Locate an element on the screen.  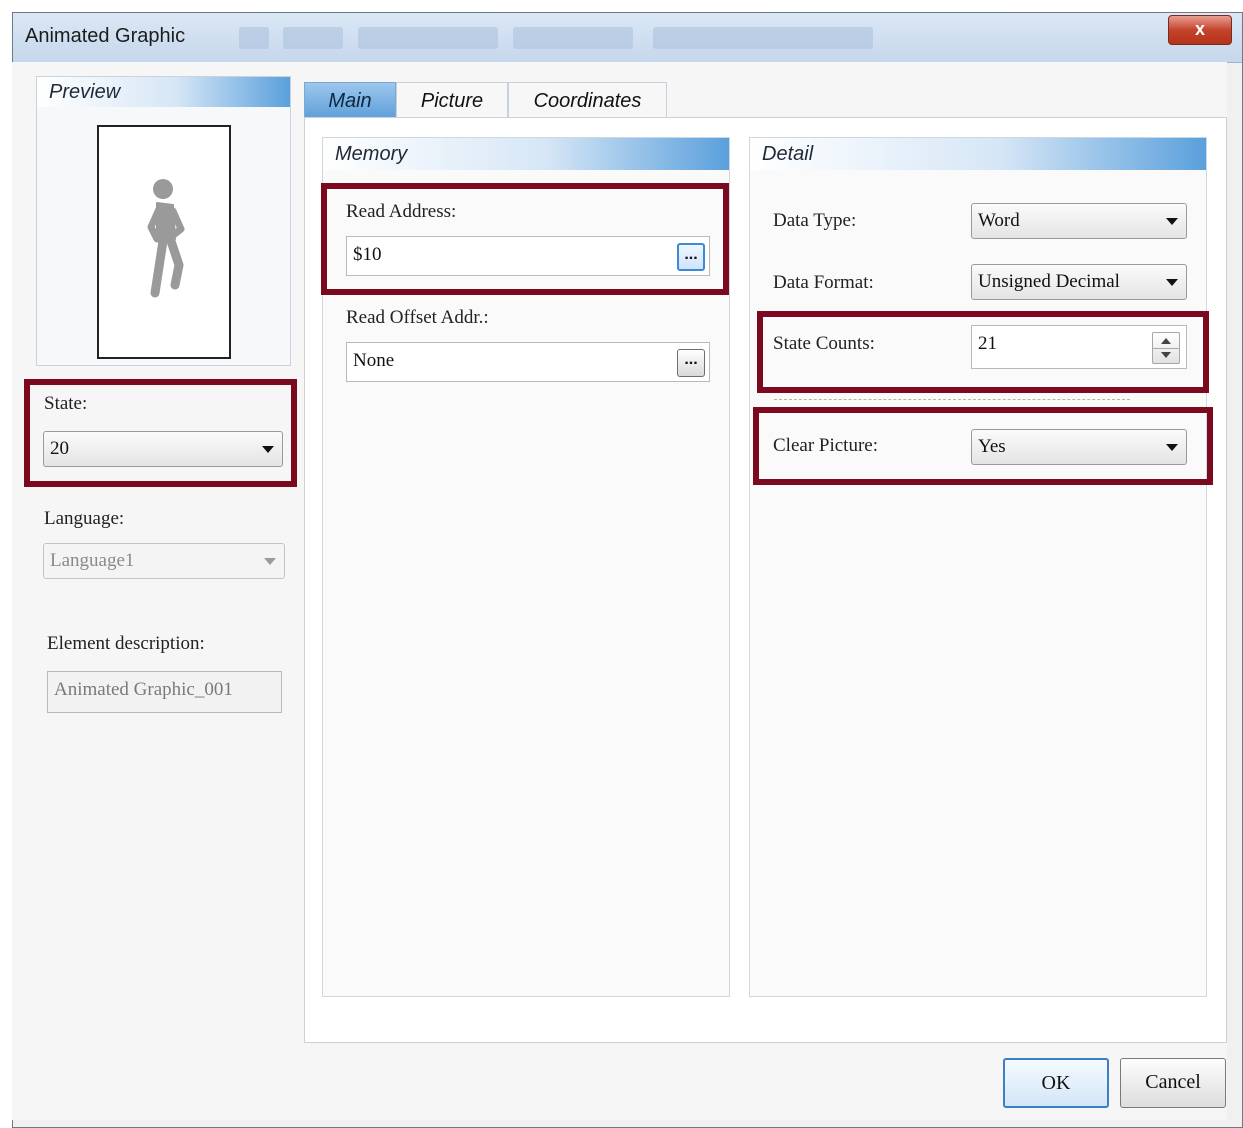
ok-button-label: OK is located at coordinates (1056, 1083).